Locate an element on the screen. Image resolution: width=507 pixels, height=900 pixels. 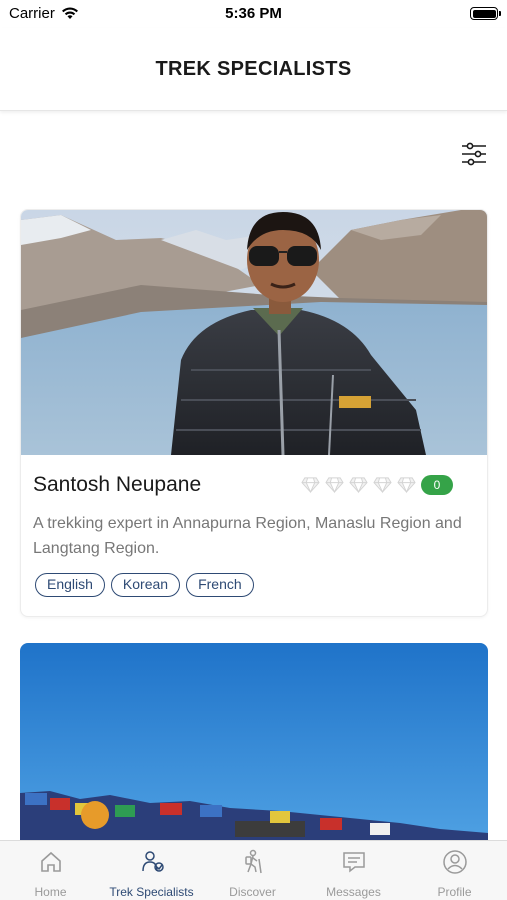
language-tag: Korean is located at coordinates (145, 585).